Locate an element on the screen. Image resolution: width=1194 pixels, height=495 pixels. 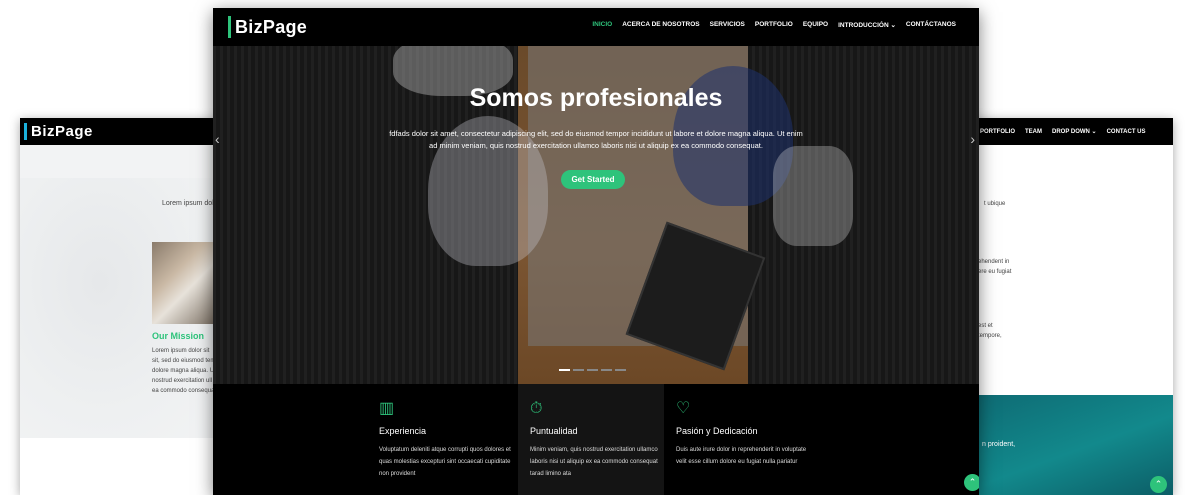
hero-title: Somos profesionales is located at coordinates (596, 98).